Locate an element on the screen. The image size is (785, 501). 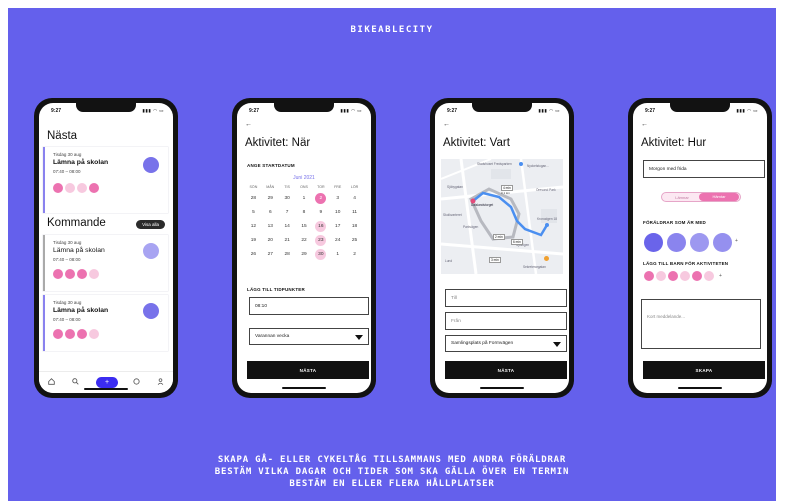
route-time-badge: 2 min is located at coordinates (499, 237).